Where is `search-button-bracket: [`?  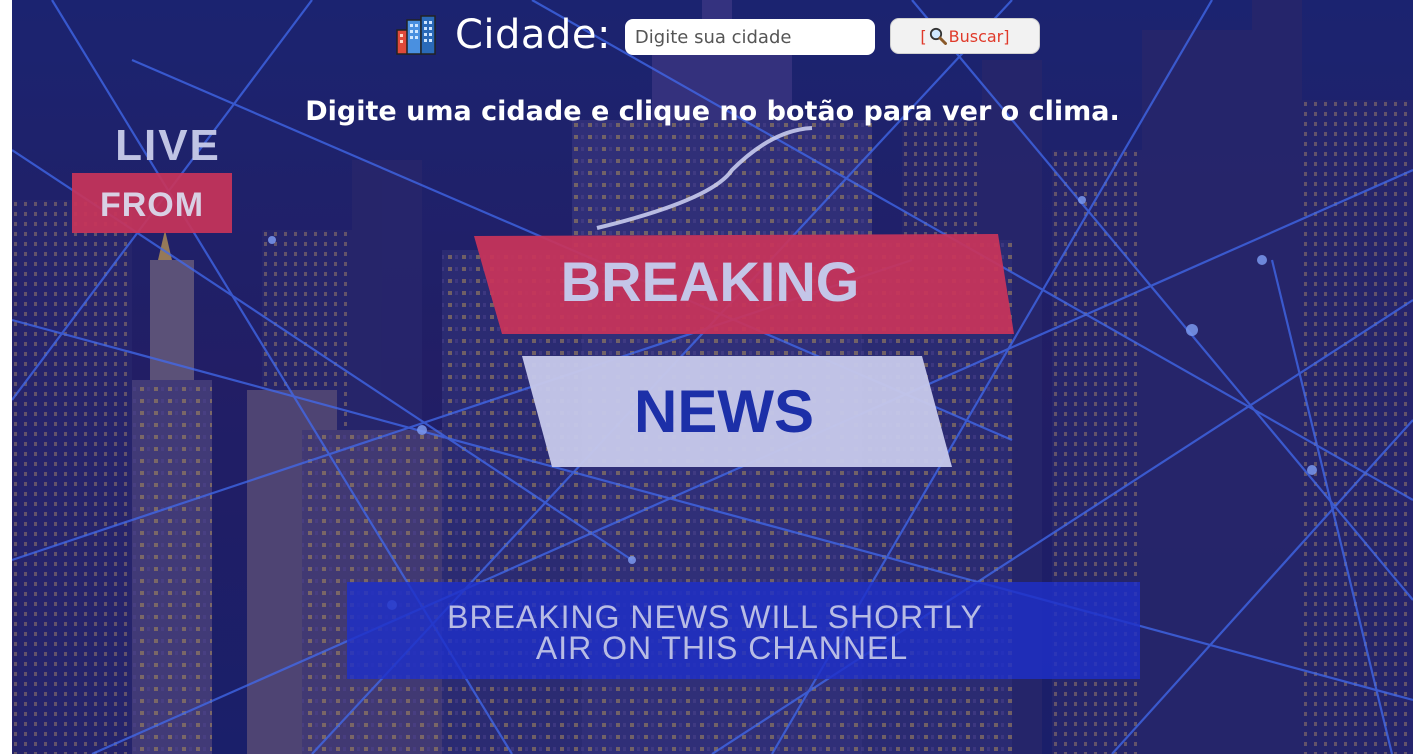 search-button-bracket: [ is located at coordinates (923, 36).